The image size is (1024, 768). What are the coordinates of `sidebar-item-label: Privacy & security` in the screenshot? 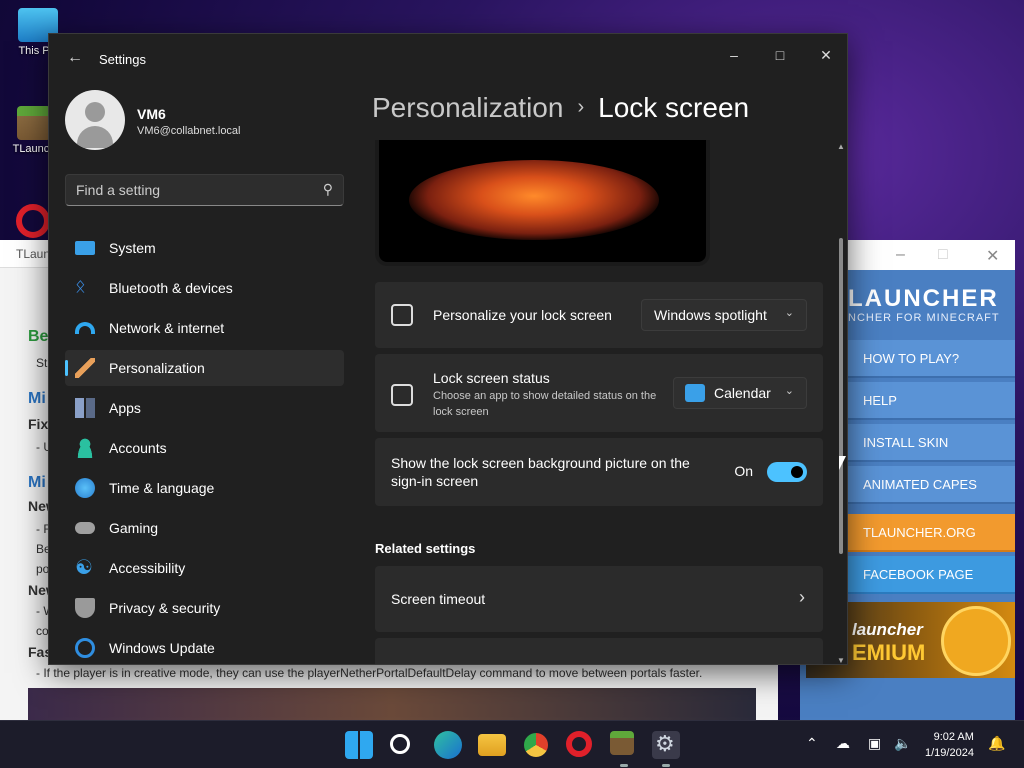 It's located at (165, 608).